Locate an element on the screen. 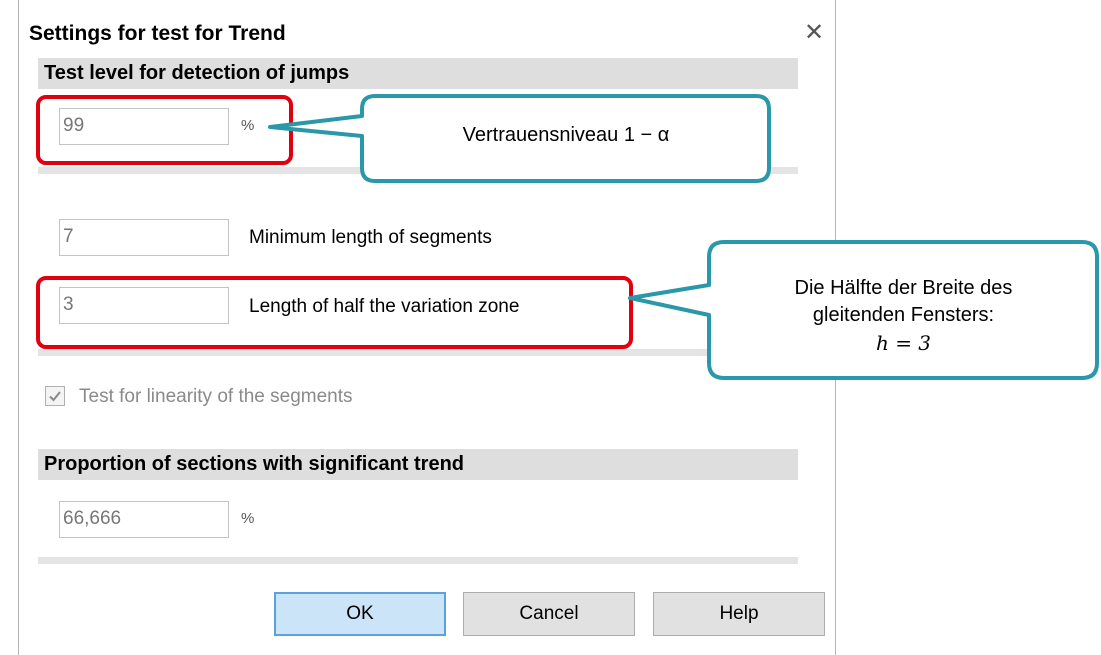  window-callout-line1: Die Hälfte der Breite des is located at coordinates (903, 288).